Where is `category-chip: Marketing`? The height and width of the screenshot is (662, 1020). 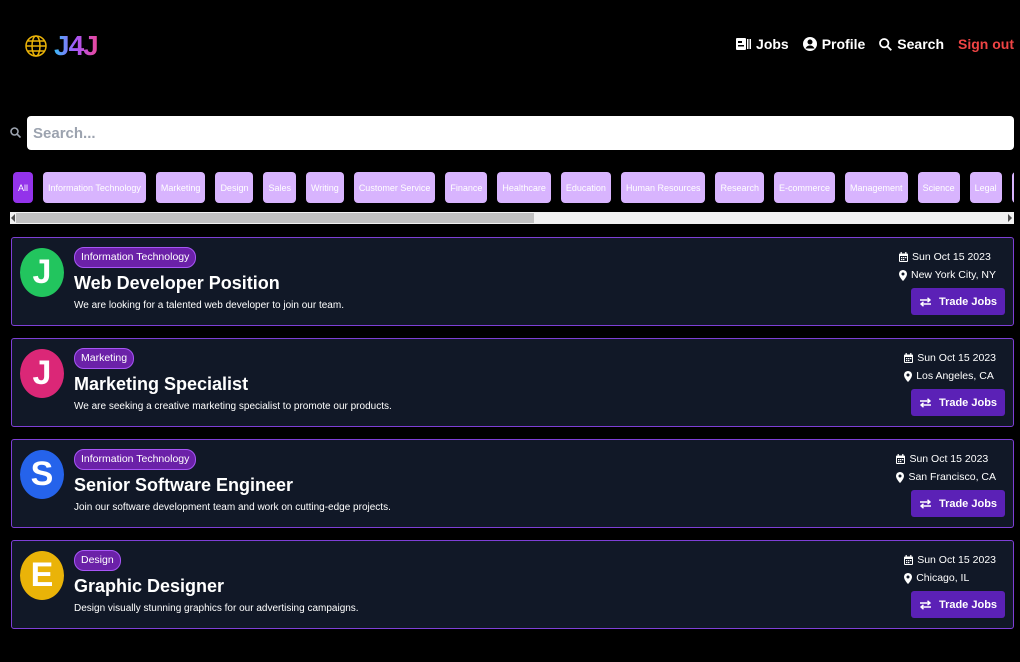
category-chip: Marketing is located at coordinates (180, 187).